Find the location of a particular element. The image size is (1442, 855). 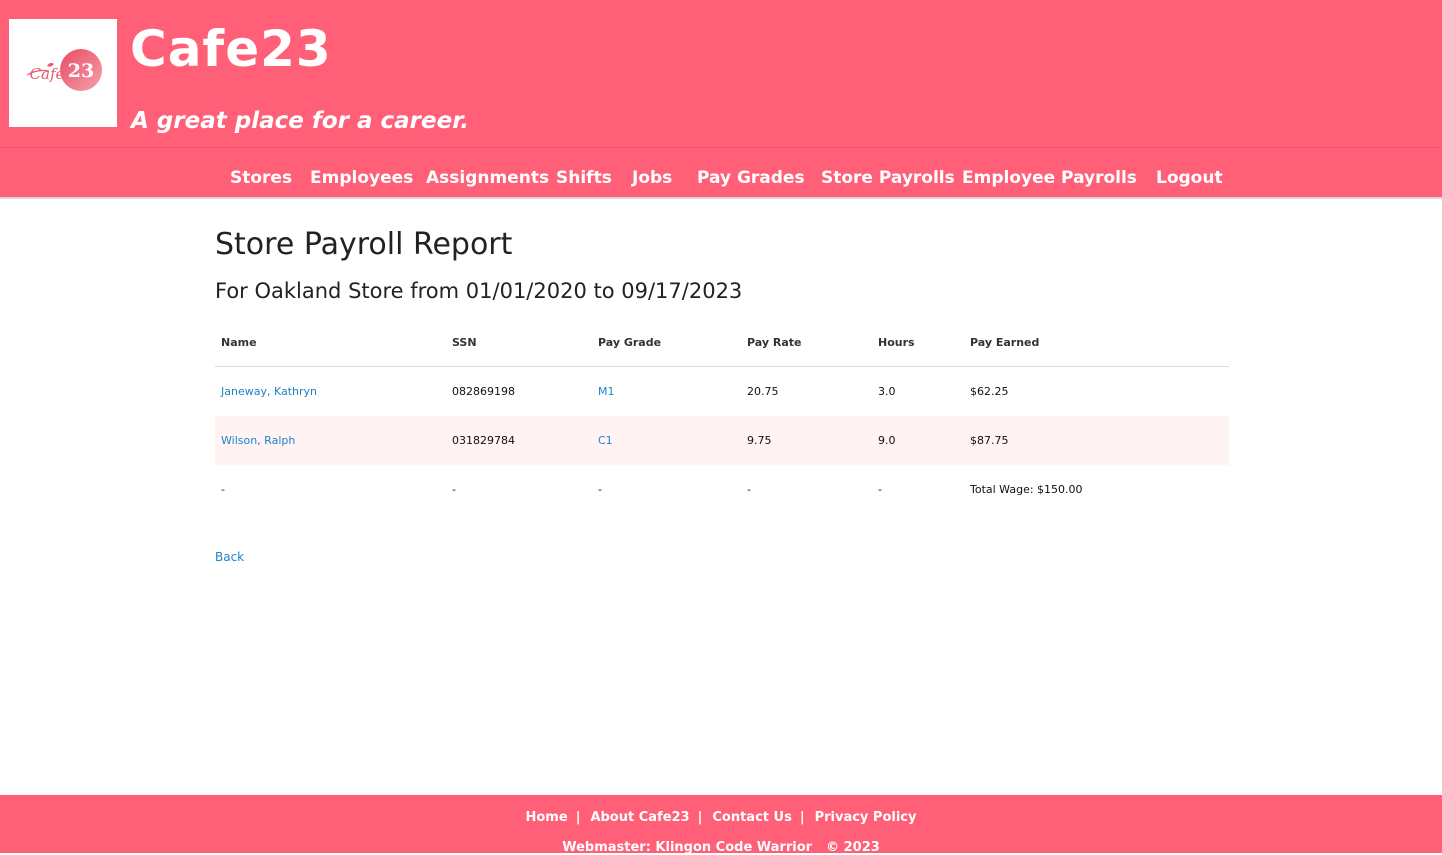

table-total-row: - - - - - Total Wage: $150.00 is located at coordinates (722, 489).